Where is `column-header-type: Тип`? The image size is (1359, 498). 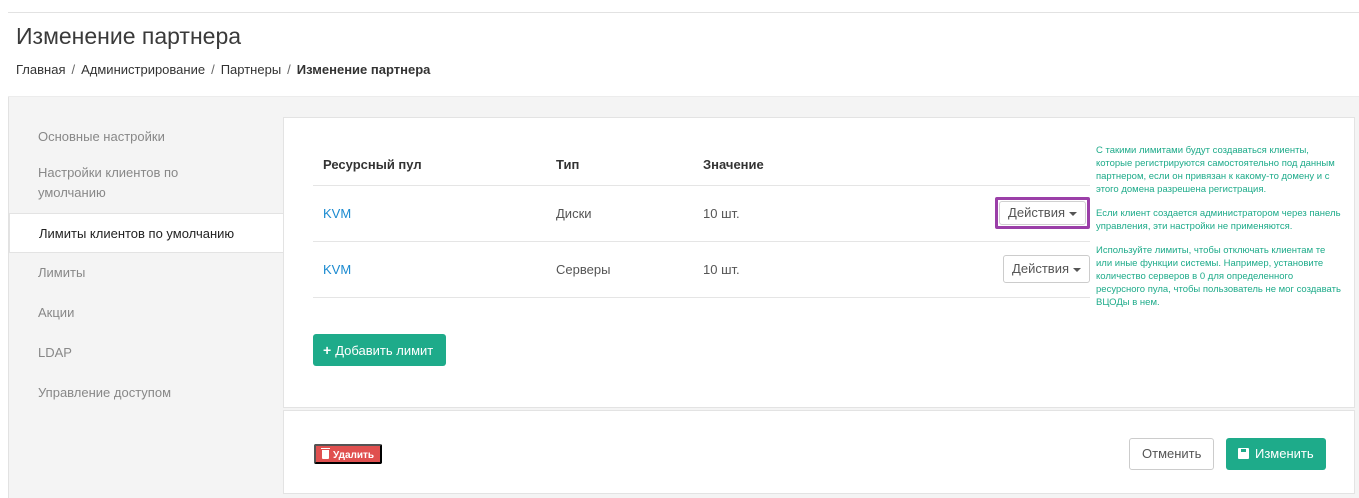
column-header-type: Тип is located at coordinates (619, 165).